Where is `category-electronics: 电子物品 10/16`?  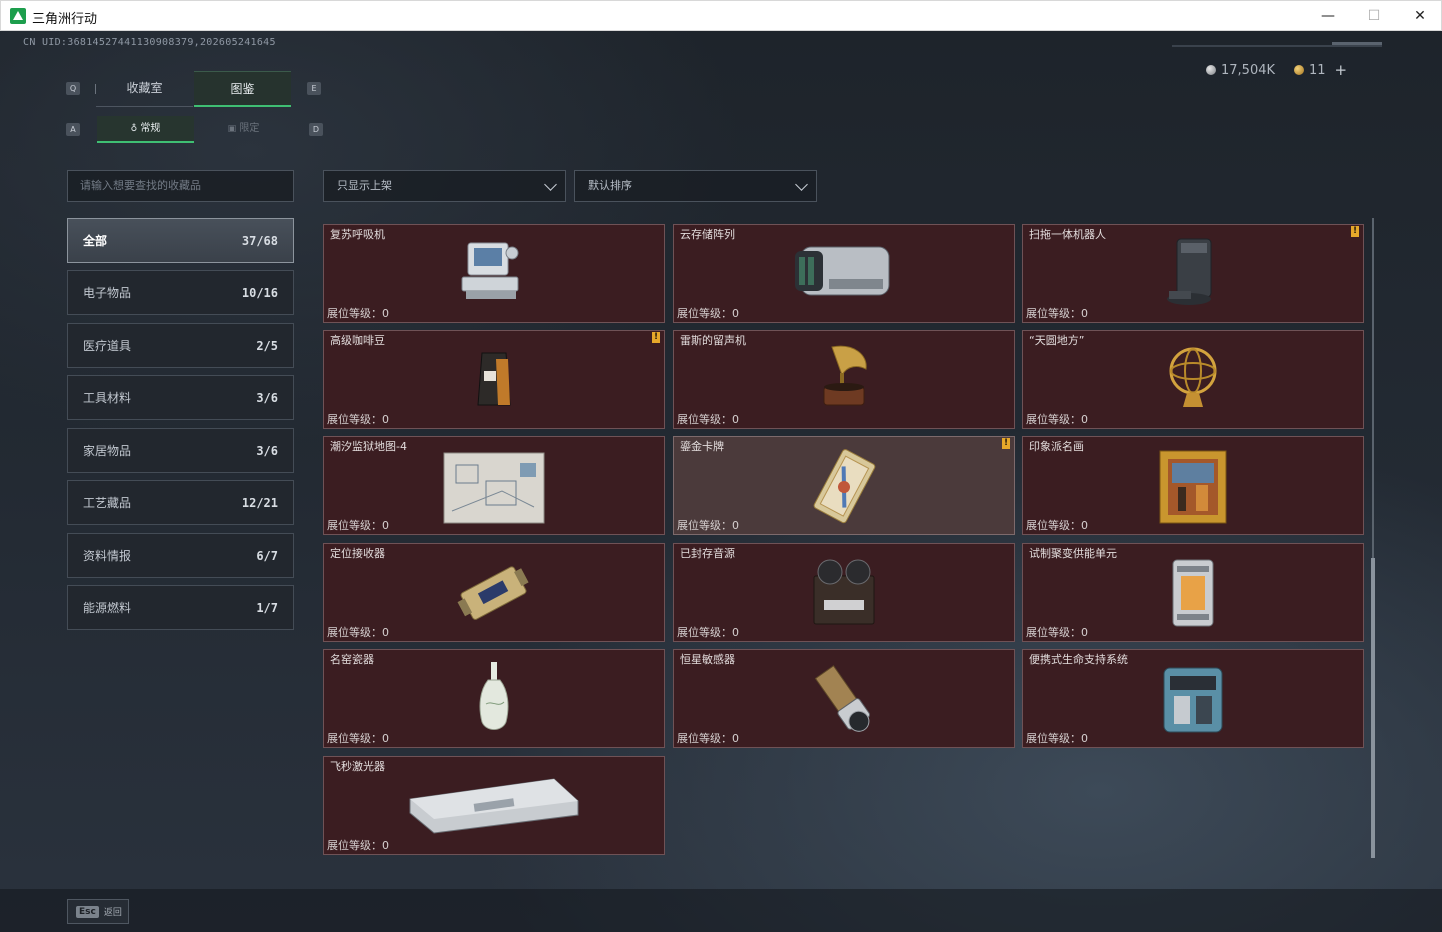 category-electronics: 电子物品 10/16 is located at coordinates (180, 292).